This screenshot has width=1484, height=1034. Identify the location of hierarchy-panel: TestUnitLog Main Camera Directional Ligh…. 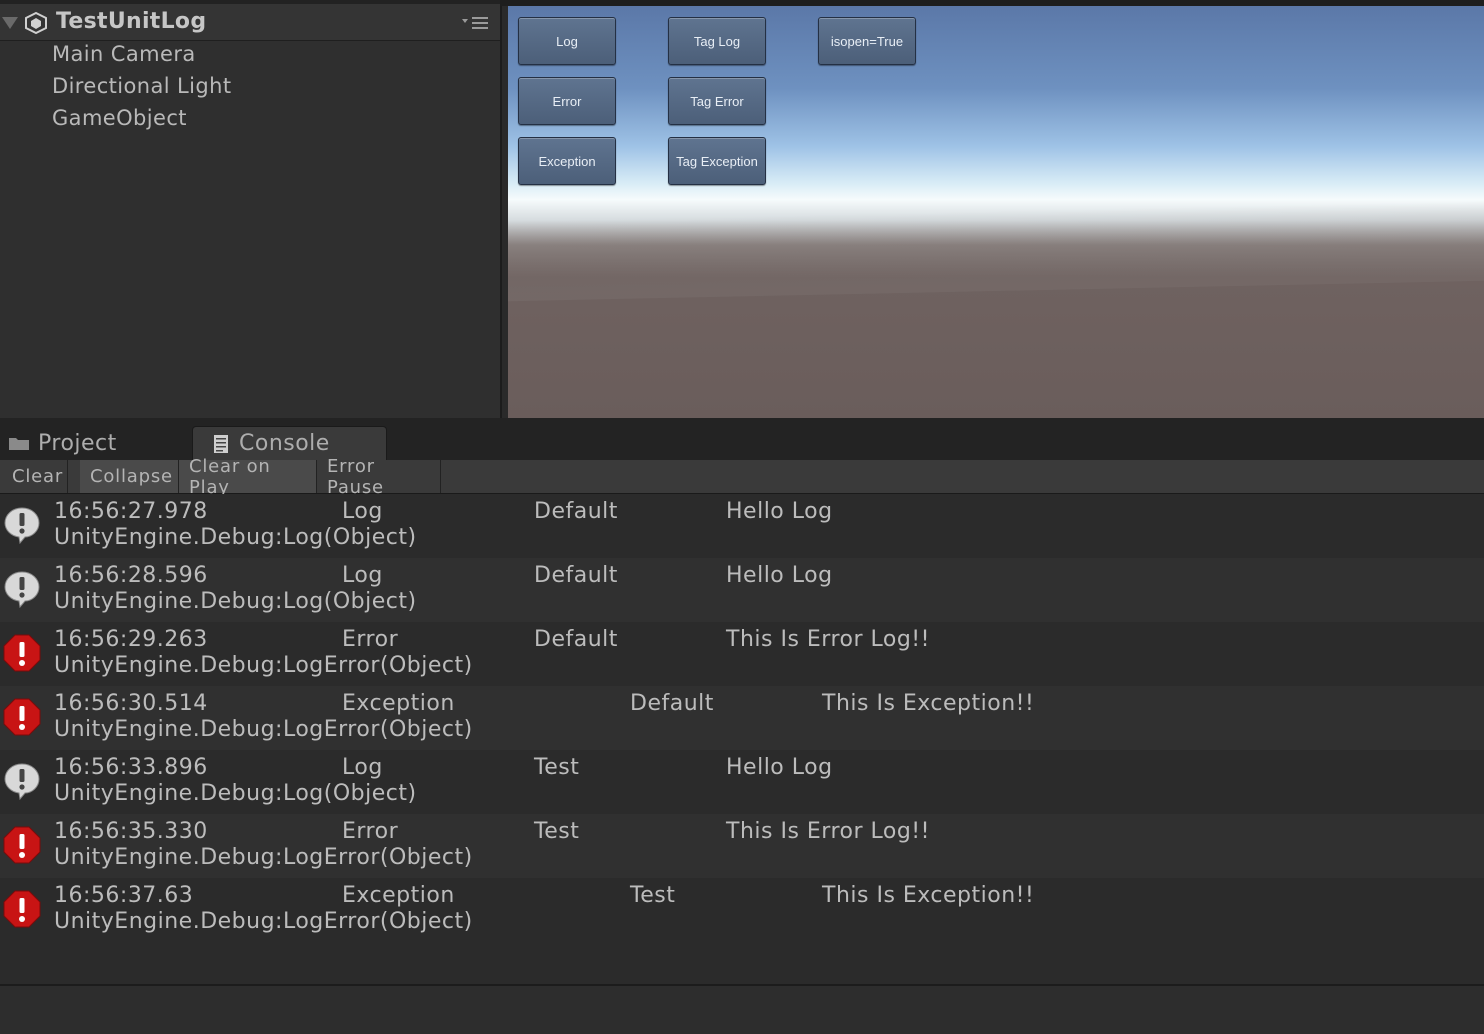
(251, 209).